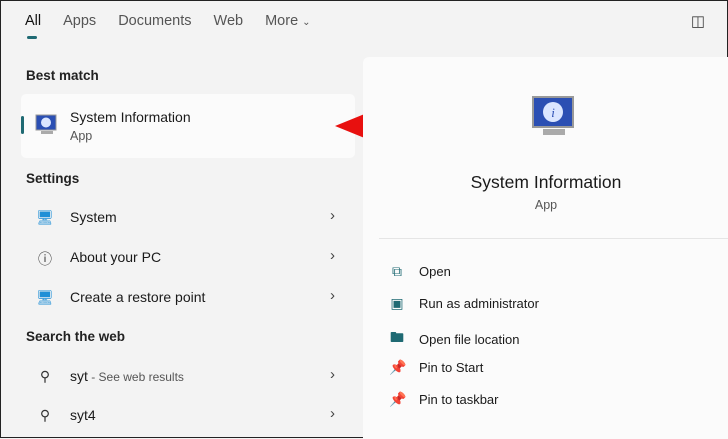 Image resolution: width=728 pixels, height=439 pixels. What do you see at coordinates (79, 376) in the screenshot?
I see `web-query: syt` at bounding box center [79, 376].